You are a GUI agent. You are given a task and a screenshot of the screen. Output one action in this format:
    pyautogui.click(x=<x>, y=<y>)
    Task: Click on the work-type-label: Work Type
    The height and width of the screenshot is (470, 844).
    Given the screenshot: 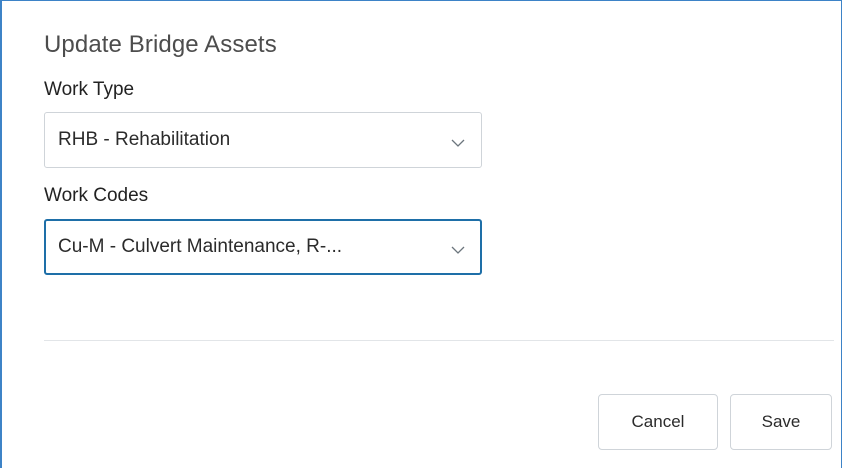 What is the action you would take?
    pyautogui.click(x=89, y=89)
    